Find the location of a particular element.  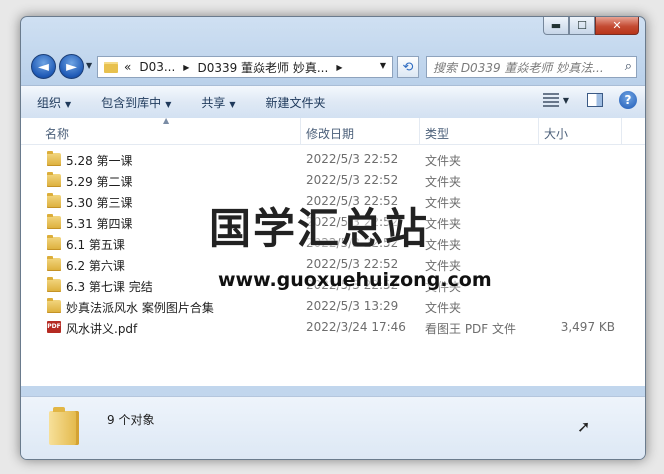

organize-label: 组织 is located at coordinates (49, 102).